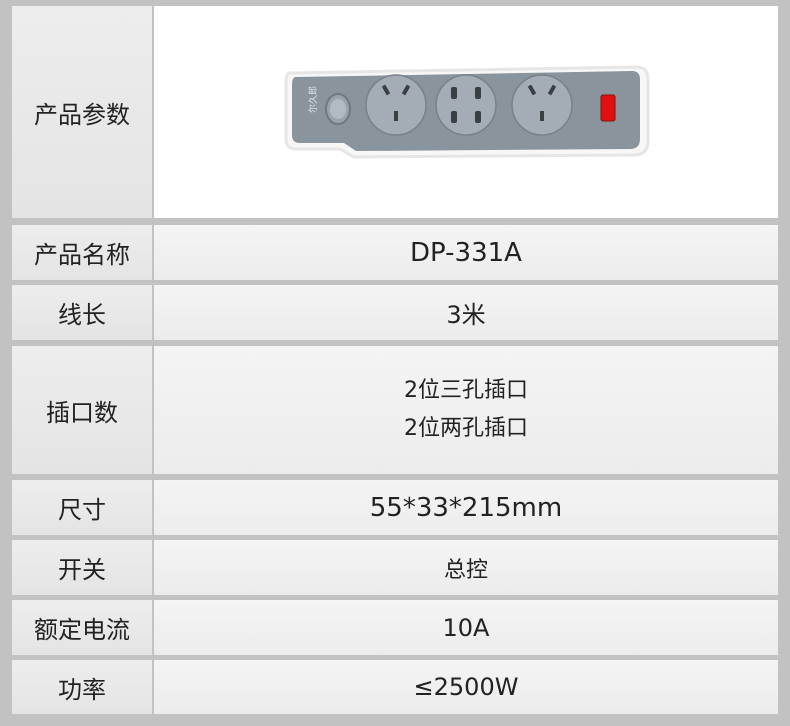 The image size is (790, 726). What do you see at coordinates (466, 507) in the screenshot?
I see `row-value: 55*33*215mm` at bounding box center [466, 507].